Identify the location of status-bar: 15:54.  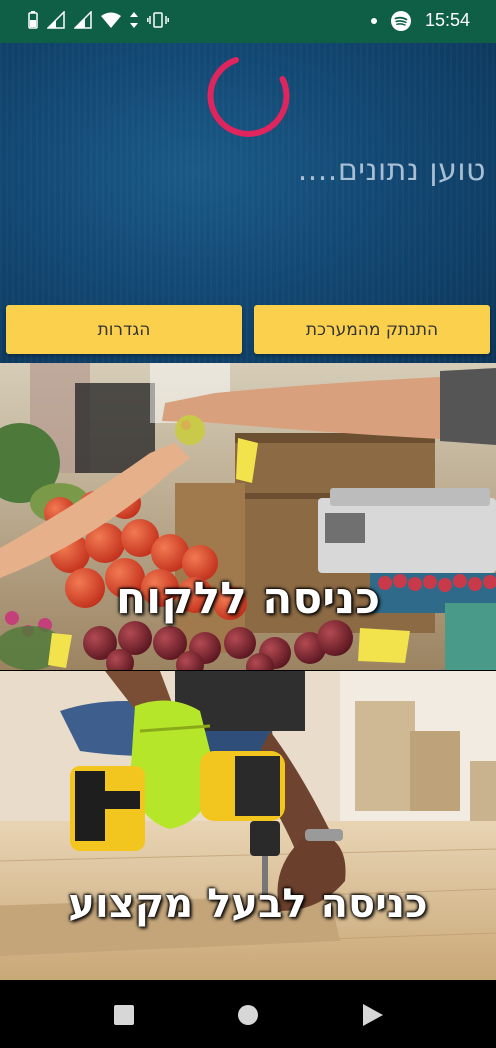
(248, 21).